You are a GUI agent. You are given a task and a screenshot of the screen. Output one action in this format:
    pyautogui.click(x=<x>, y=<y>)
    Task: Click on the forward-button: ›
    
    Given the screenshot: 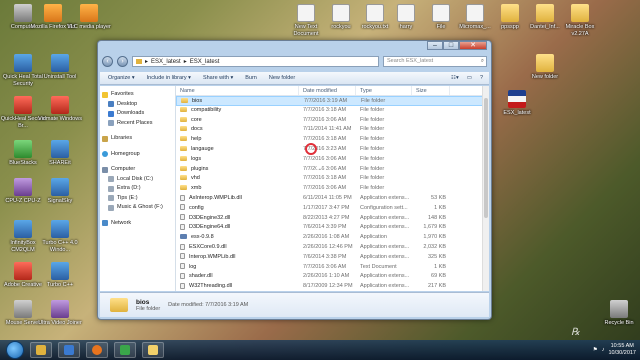 What is the action you would take?
    pyautogui.click(x=122, y=61)
    